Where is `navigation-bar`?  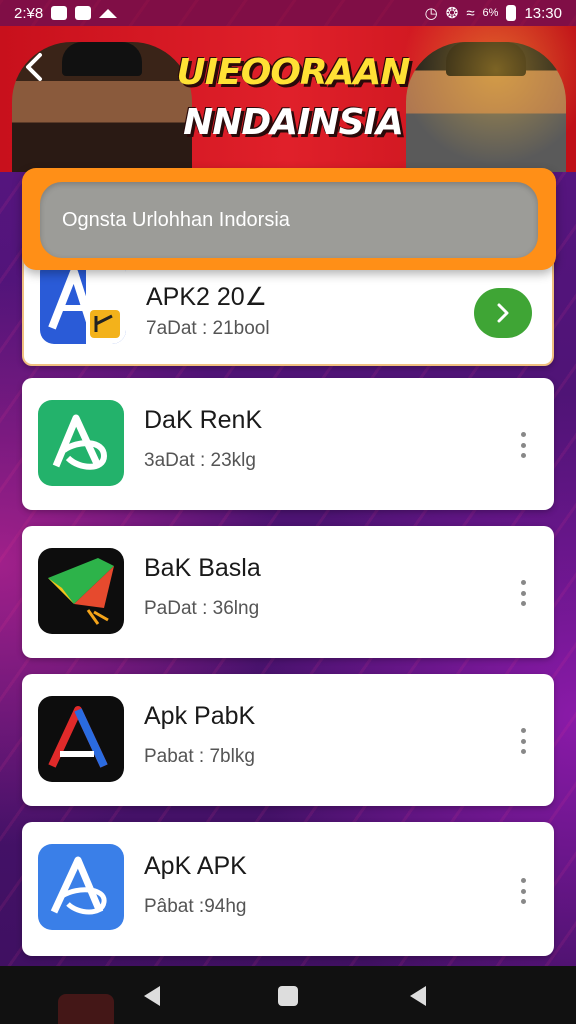 navigation-bar is located at coordinates (288, 995).